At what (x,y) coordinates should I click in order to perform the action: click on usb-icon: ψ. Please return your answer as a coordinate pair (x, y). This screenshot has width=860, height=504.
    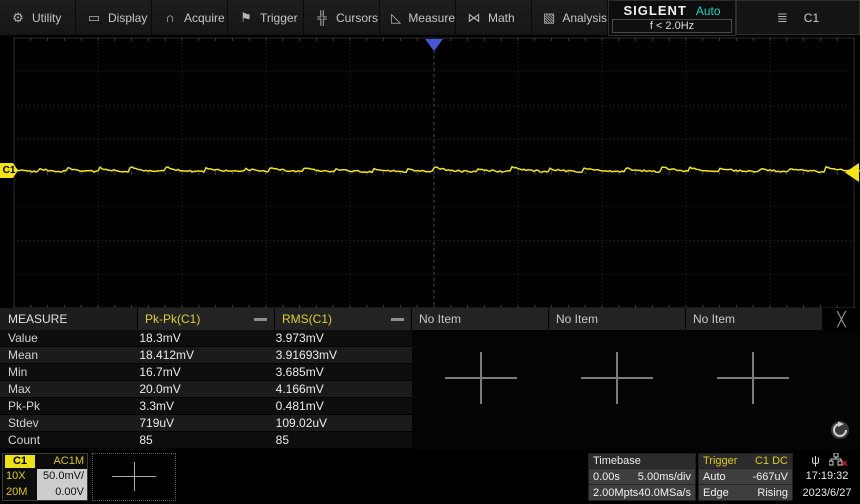
    Looking at the image, I should click on (815, 459).